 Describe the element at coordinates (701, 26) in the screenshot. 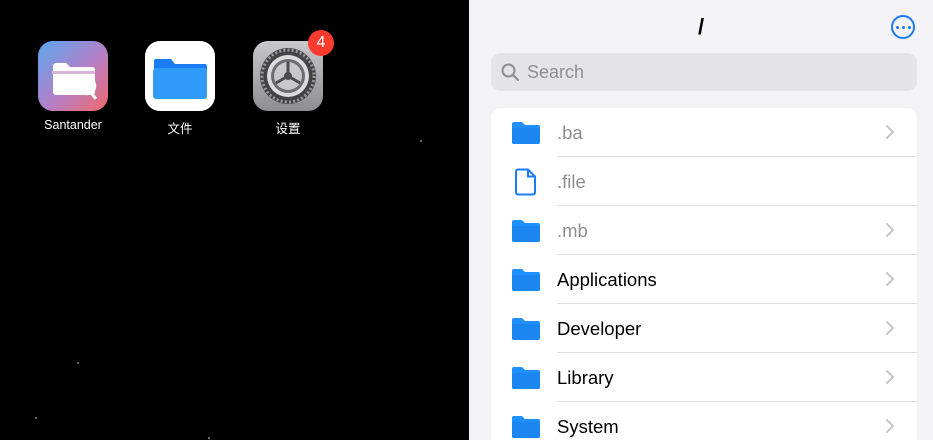

I see `page-title: /` at that location.